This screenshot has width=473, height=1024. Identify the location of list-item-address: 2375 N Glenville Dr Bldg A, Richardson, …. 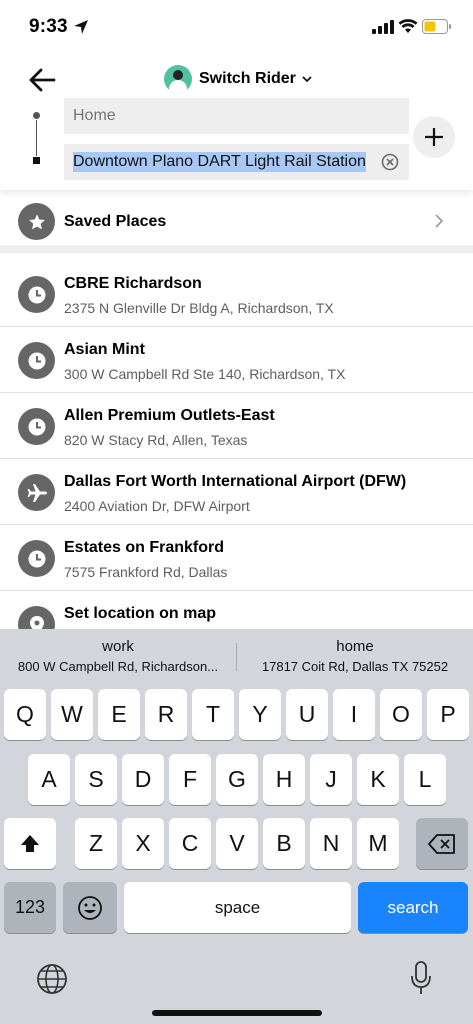
(199, 308).